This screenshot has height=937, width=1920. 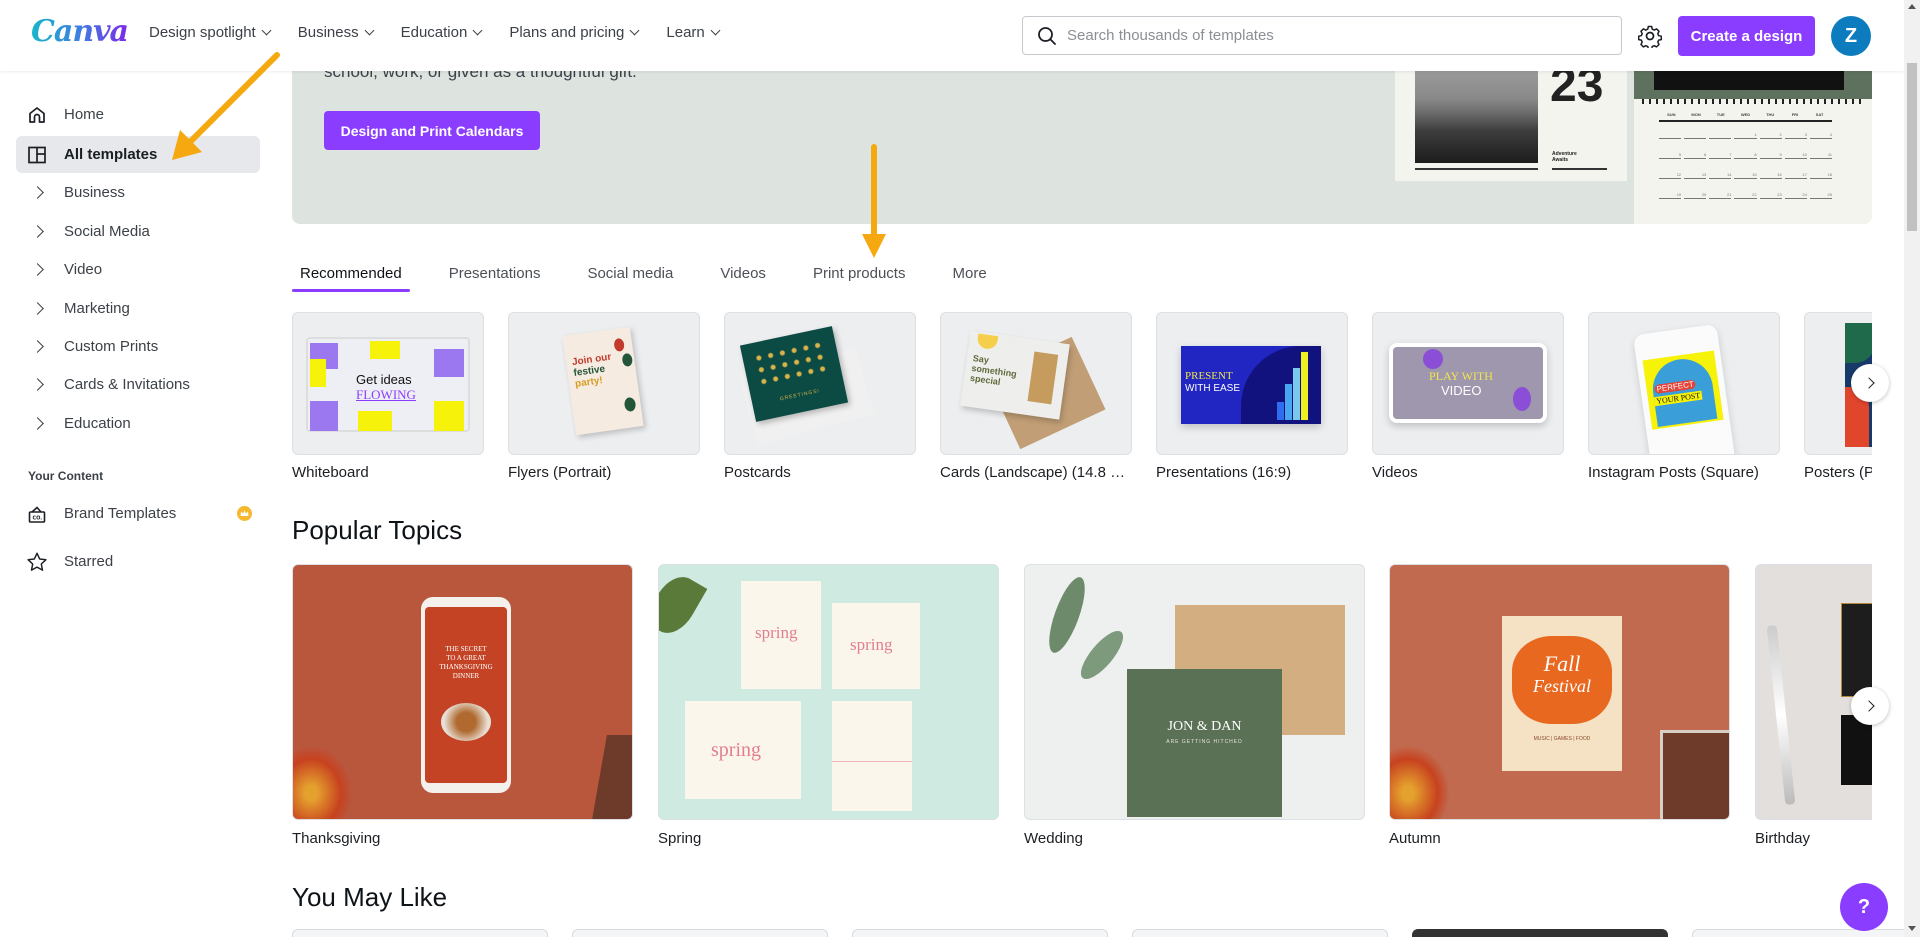 I want to click on category-thumbnail: PERFECT YOUR POST, so click(x=1684, y=383).